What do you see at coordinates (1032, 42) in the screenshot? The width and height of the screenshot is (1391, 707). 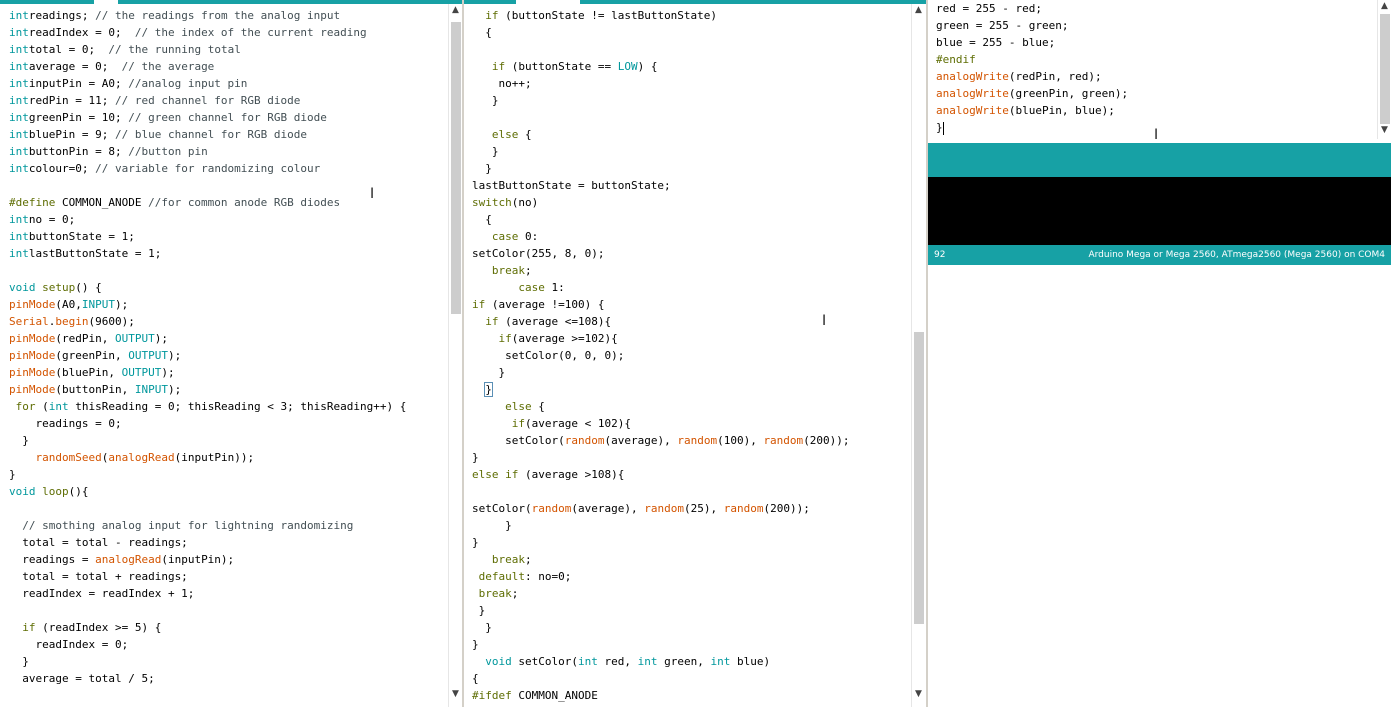 I see `code-line: blue = 255 - blue;` at bounding box center [1032, 42].